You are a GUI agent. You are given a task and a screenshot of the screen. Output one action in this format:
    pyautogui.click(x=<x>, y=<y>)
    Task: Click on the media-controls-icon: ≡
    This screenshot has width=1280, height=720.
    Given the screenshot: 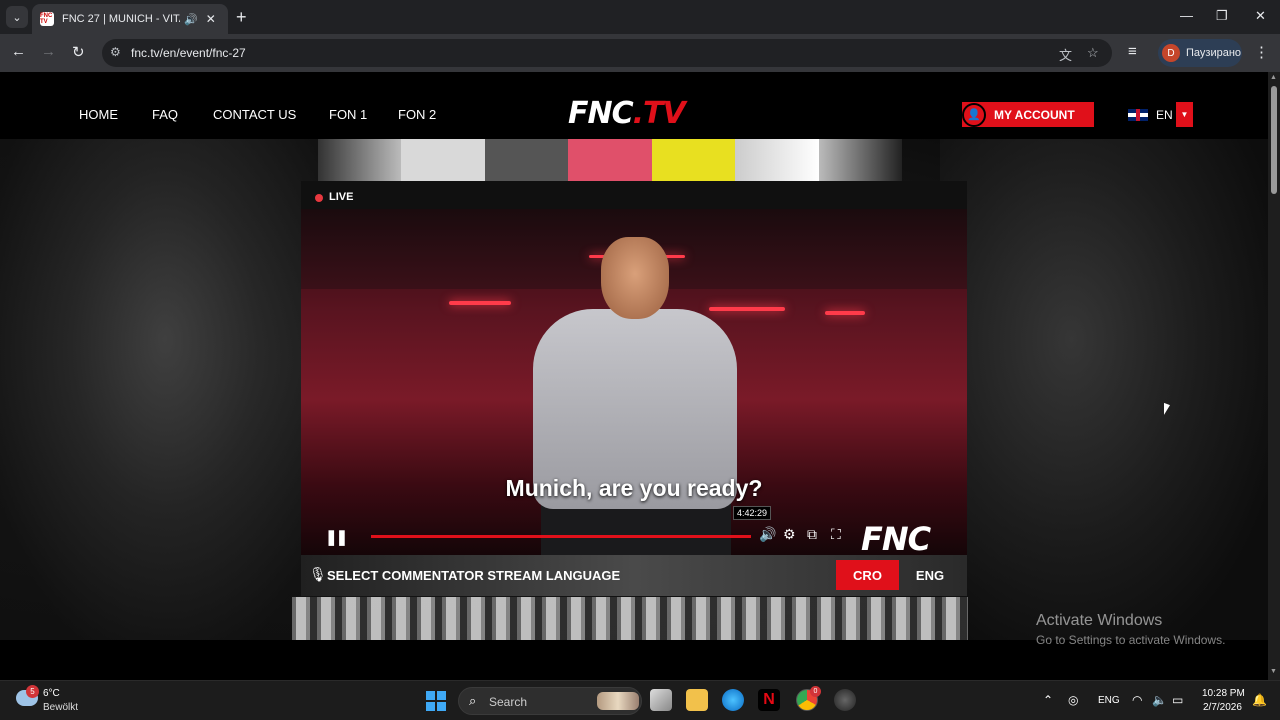 What is the action you would take?
    pyautogui.click(x=1132, y=51)
    